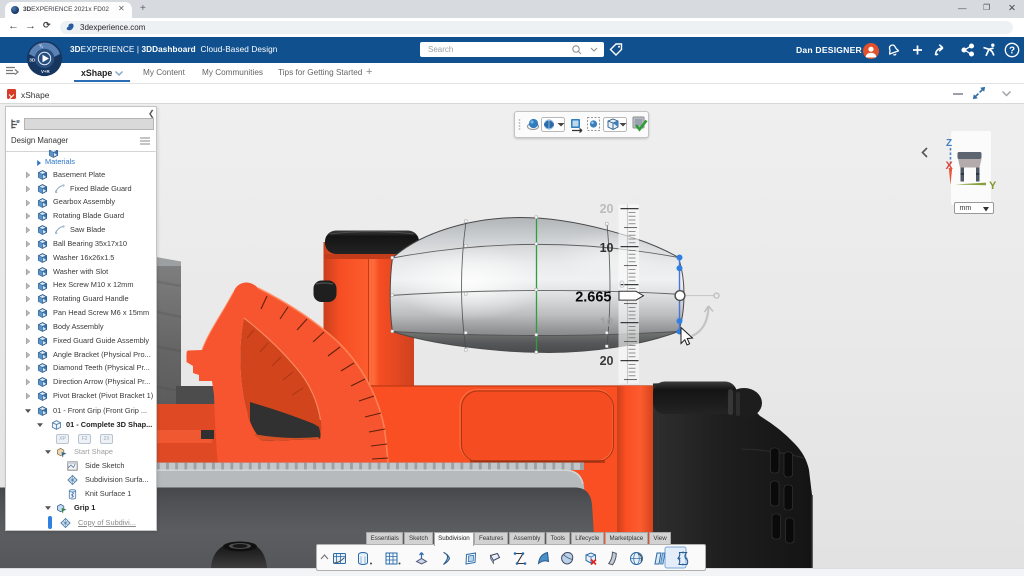 This screenshot has height=576, width=1024. I want to click on svg-text: 0, so click(622, 285).